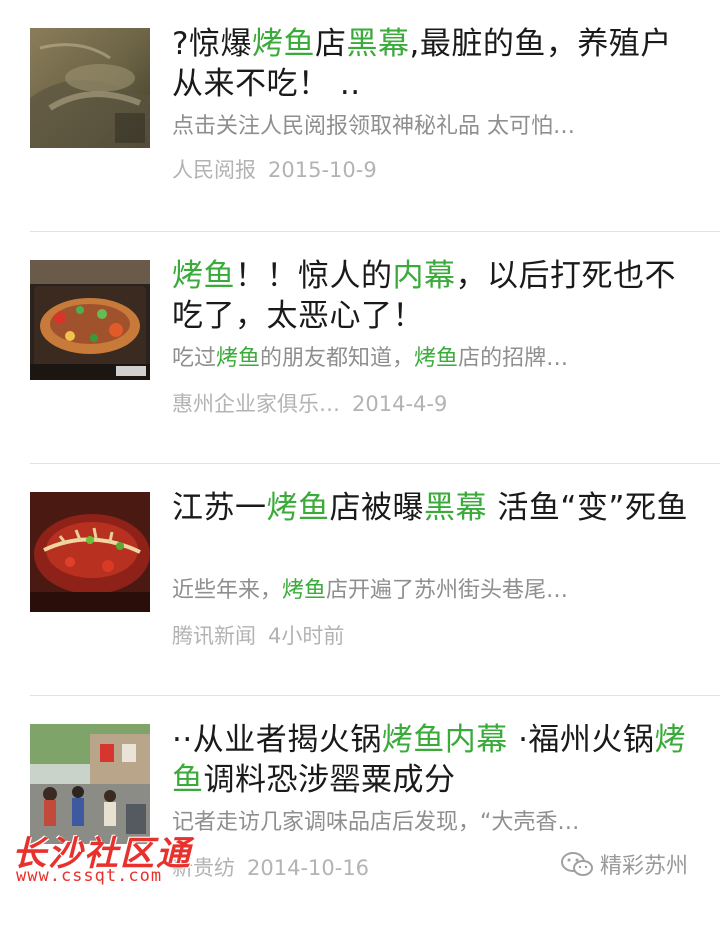 The width and height of the screenshot is (720, 928). I want to click on text-segment: 的朋友都知道，, so click(337, 358).